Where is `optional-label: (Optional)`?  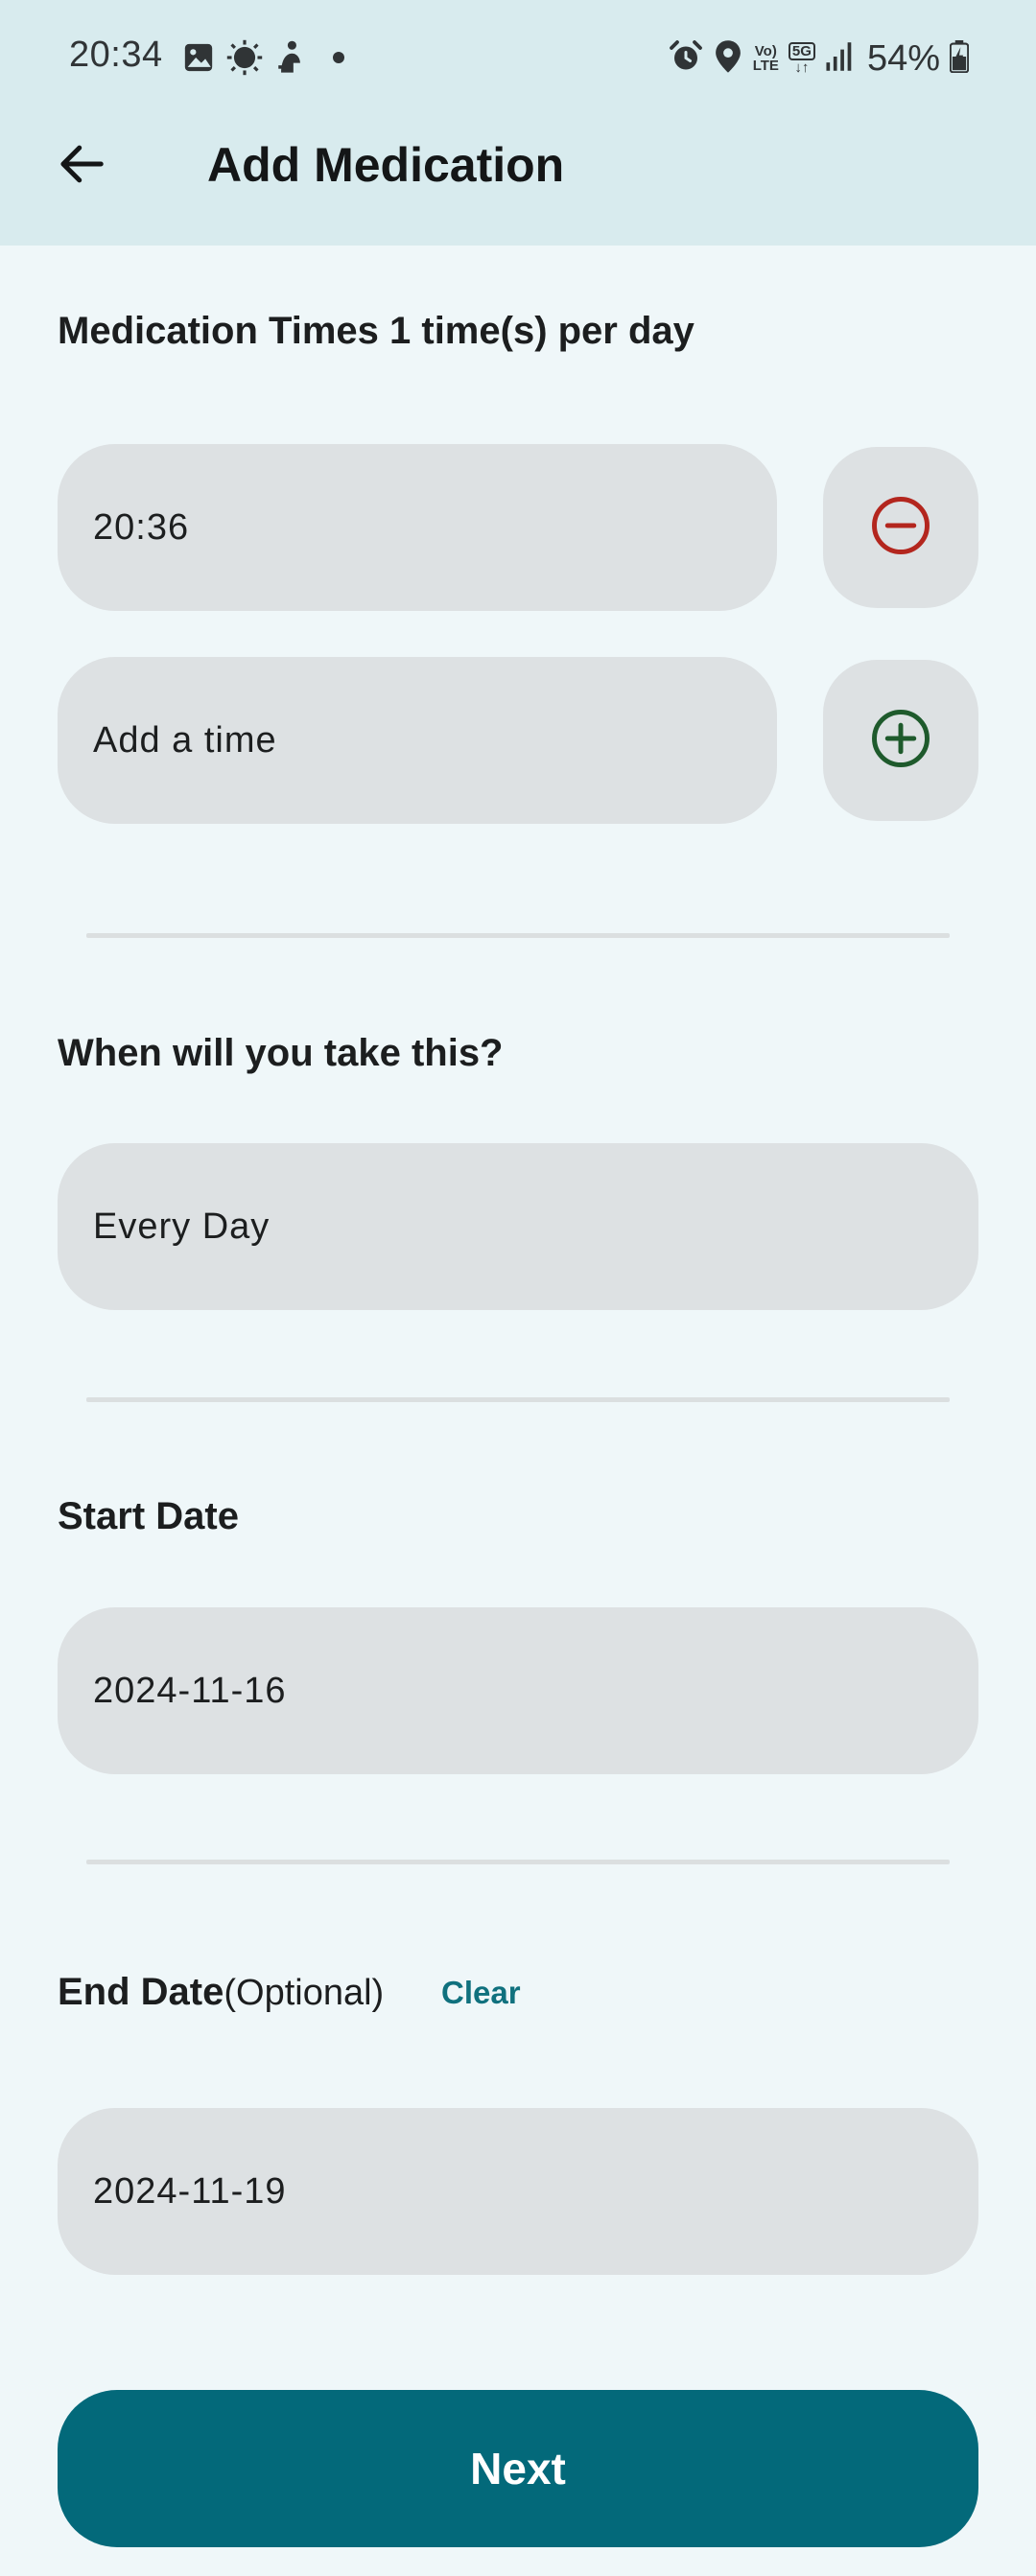
optional-label: (Optional) is located at coordinates (304, 1993).